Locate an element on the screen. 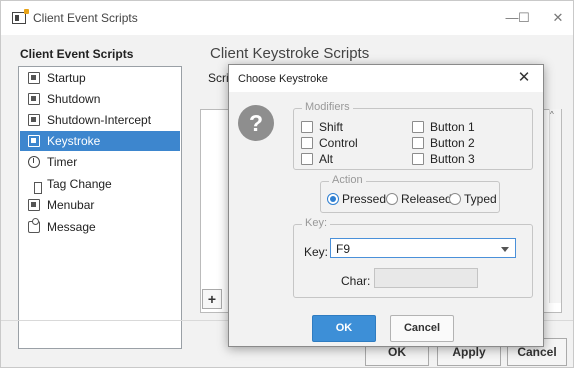  startup-icon is located at coordinates (34, 78).